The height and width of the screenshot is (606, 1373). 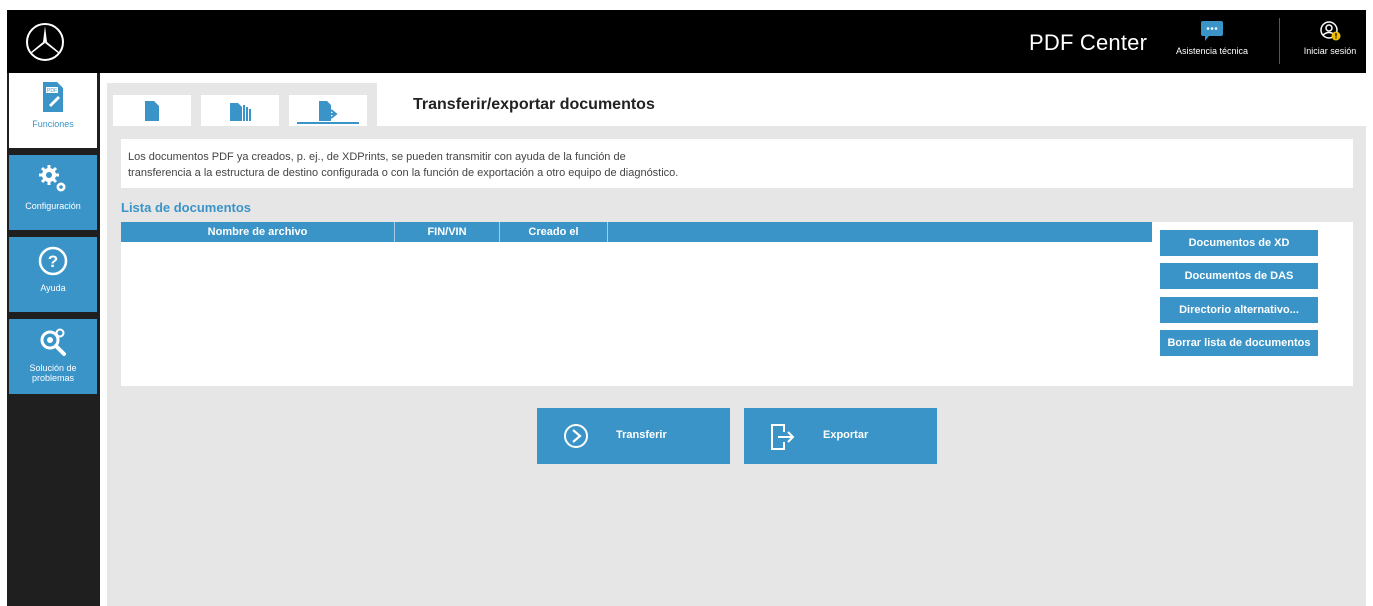 What do you see at coordinates (1088, 42) in the screenshot?
I see `app-title: PDF Center` at bounding box center [1088, 42].